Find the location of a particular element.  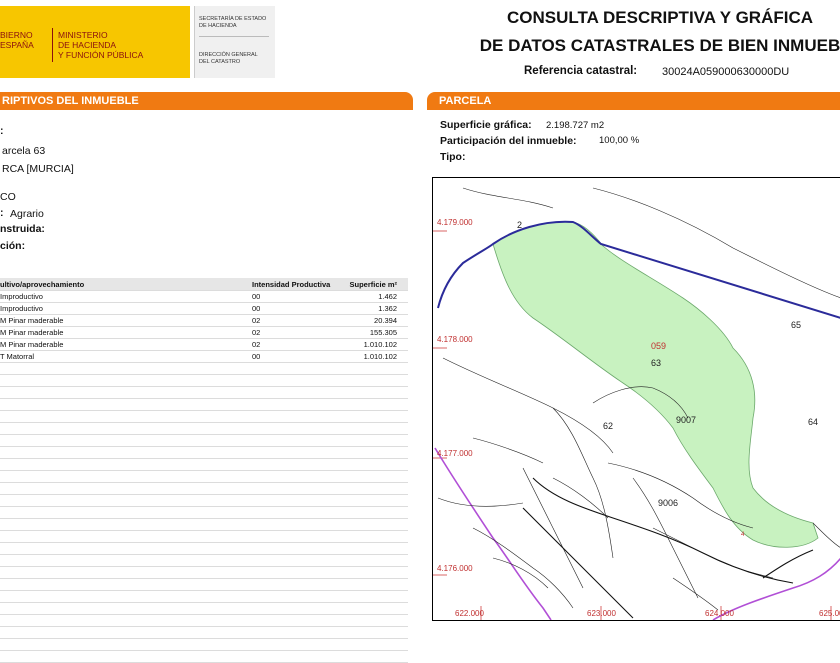

section-bar-datos: RIPTIVOS DEL INMUEBLE is located at coordinates (206, 101).